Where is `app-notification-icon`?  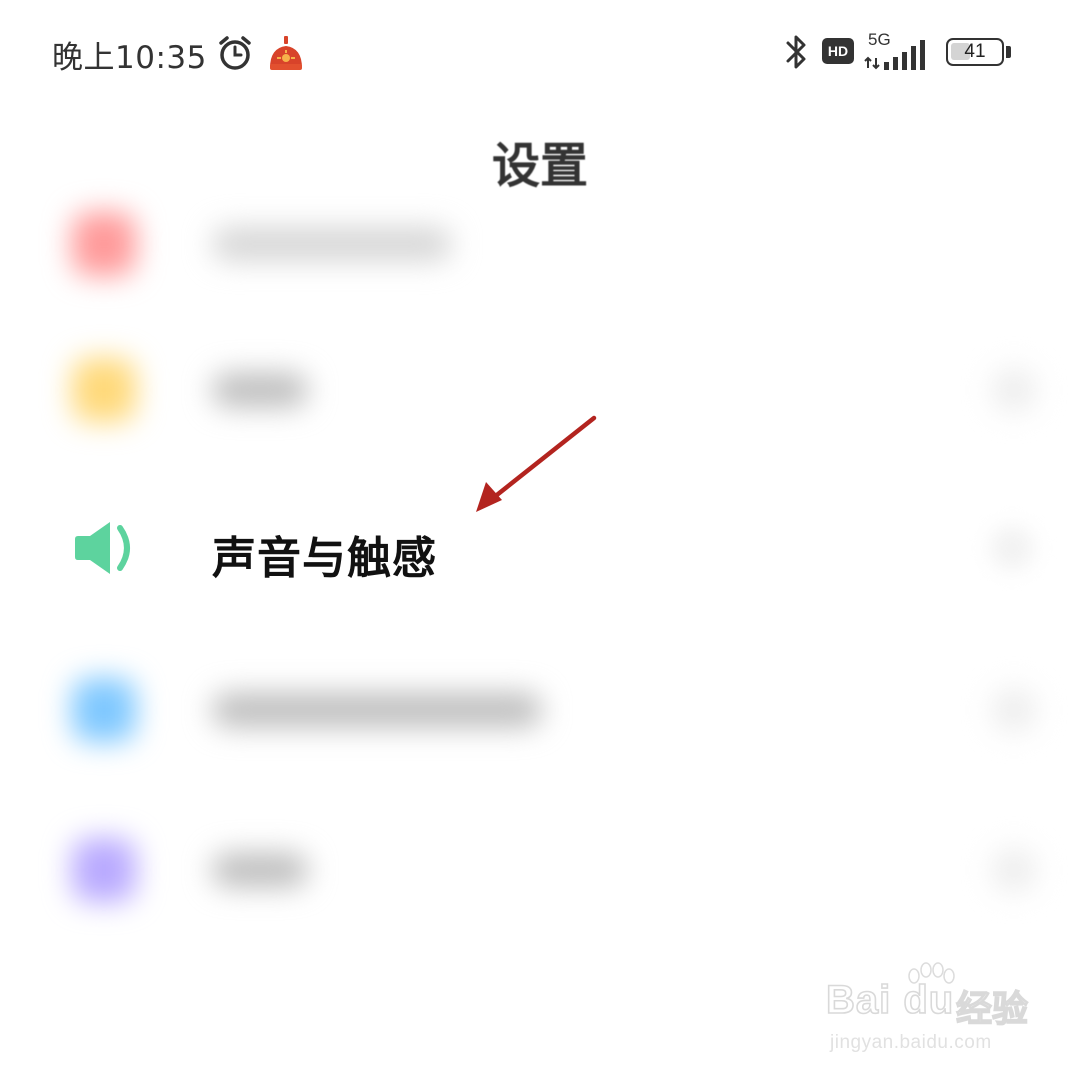
app-notification-icon is located at coordinates (286, 53).